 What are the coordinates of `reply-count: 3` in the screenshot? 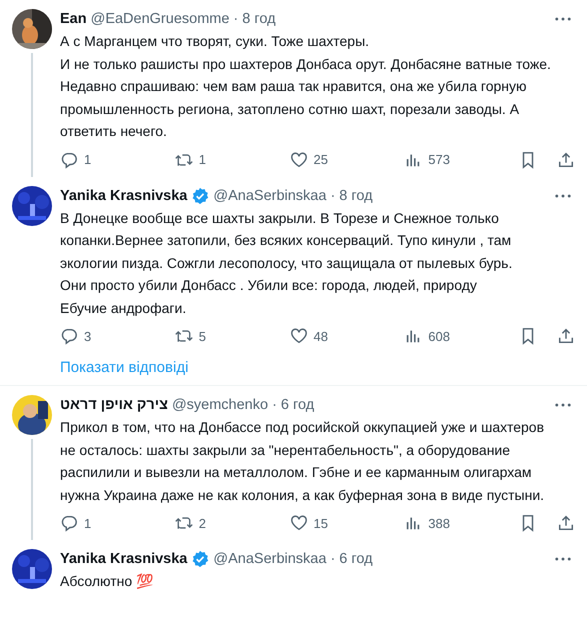 It's located at (88, 336).